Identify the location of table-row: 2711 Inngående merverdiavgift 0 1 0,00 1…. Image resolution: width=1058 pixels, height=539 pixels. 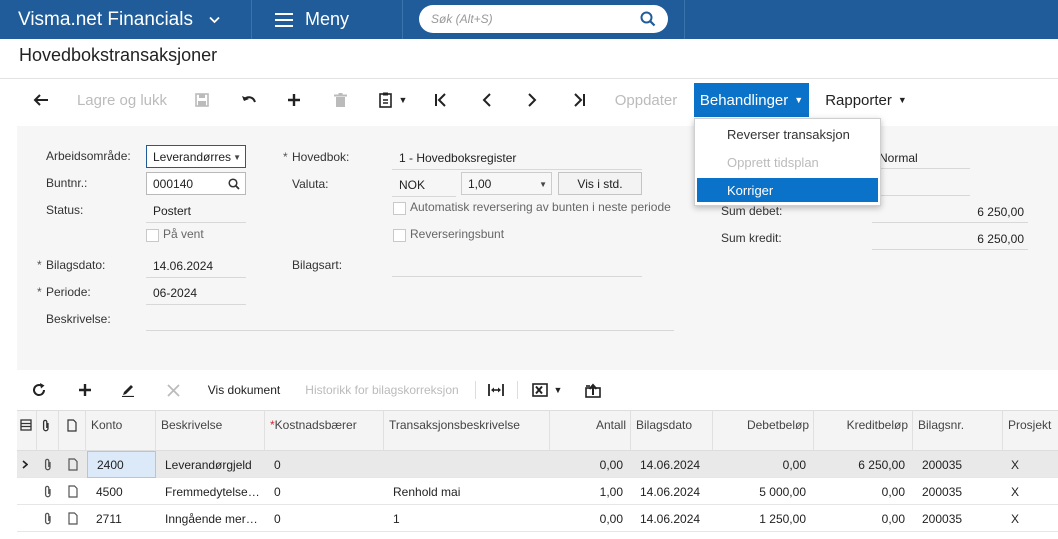
(537, 518).